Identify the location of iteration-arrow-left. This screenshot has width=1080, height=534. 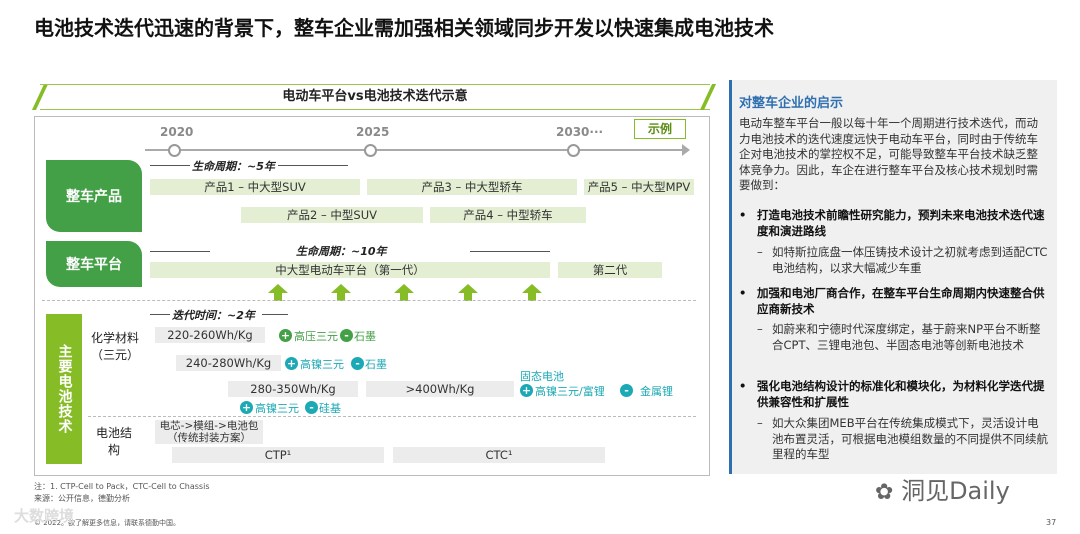
(160, 314).